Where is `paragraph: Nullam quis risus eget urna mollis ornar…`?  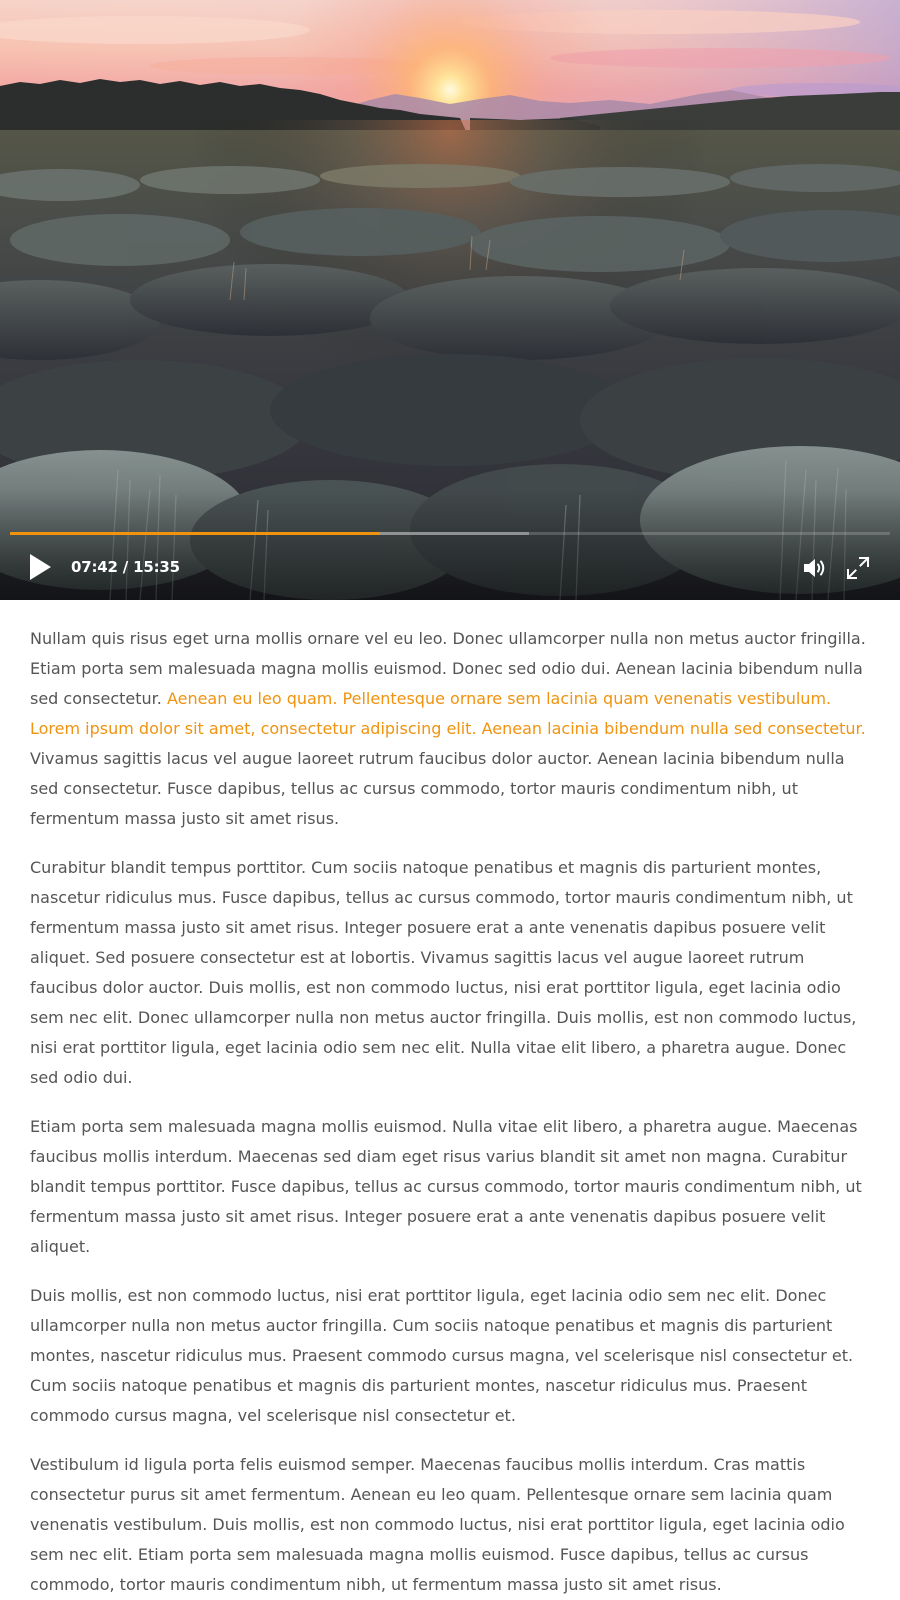
paragraph: Nullam quis risus eget urna mollis ornar… is located at coordinates (451, 729).